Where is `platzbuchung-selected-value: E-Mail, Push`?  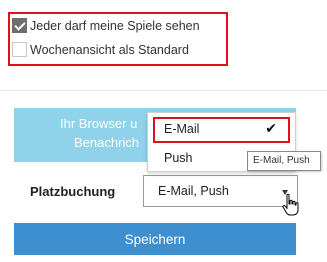
platzbuchung-selected-value: E-Mail, Push is located at coordinates (193, 191).